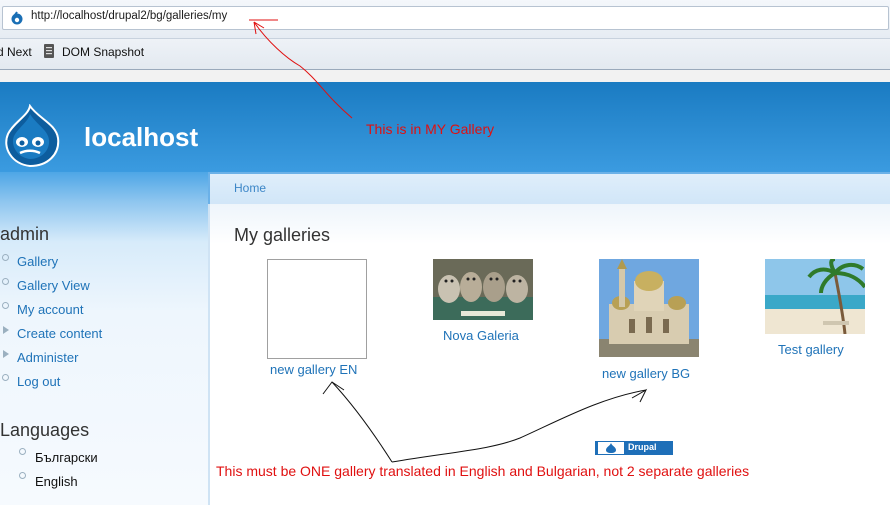 The width and height of the screenshot is (890, 505). I want to click on gallery-link-nova-galeria: Nova Galeria, so click(481, 335).